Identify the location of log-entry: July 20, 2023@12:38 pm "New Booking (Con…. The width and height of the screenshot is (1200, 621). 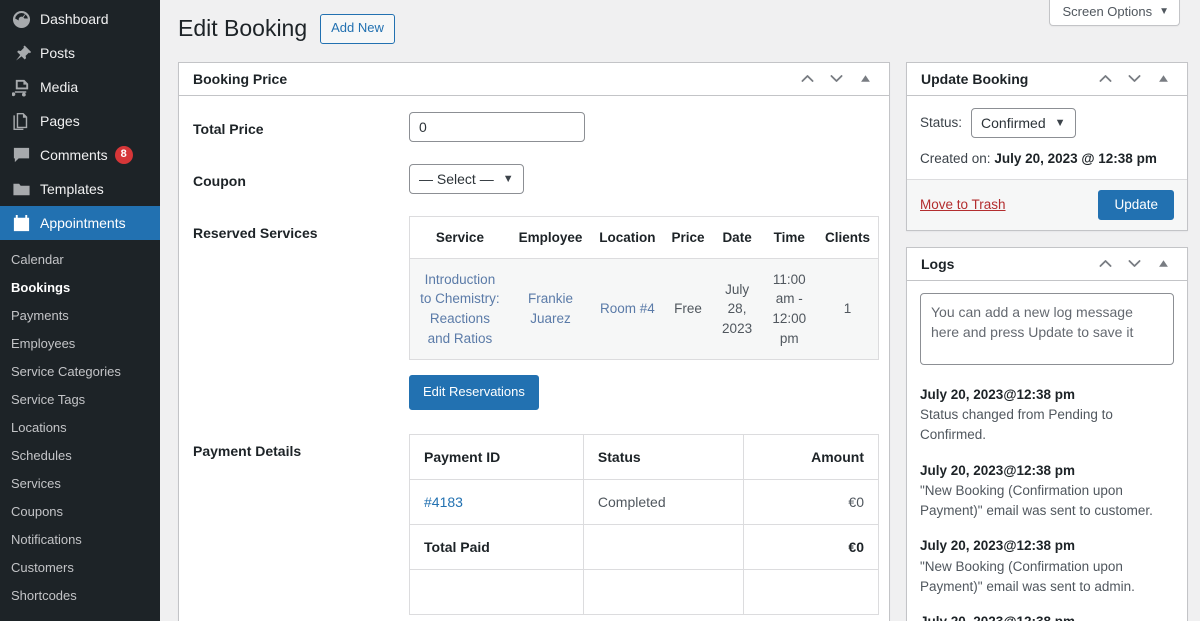
(1047, 491).